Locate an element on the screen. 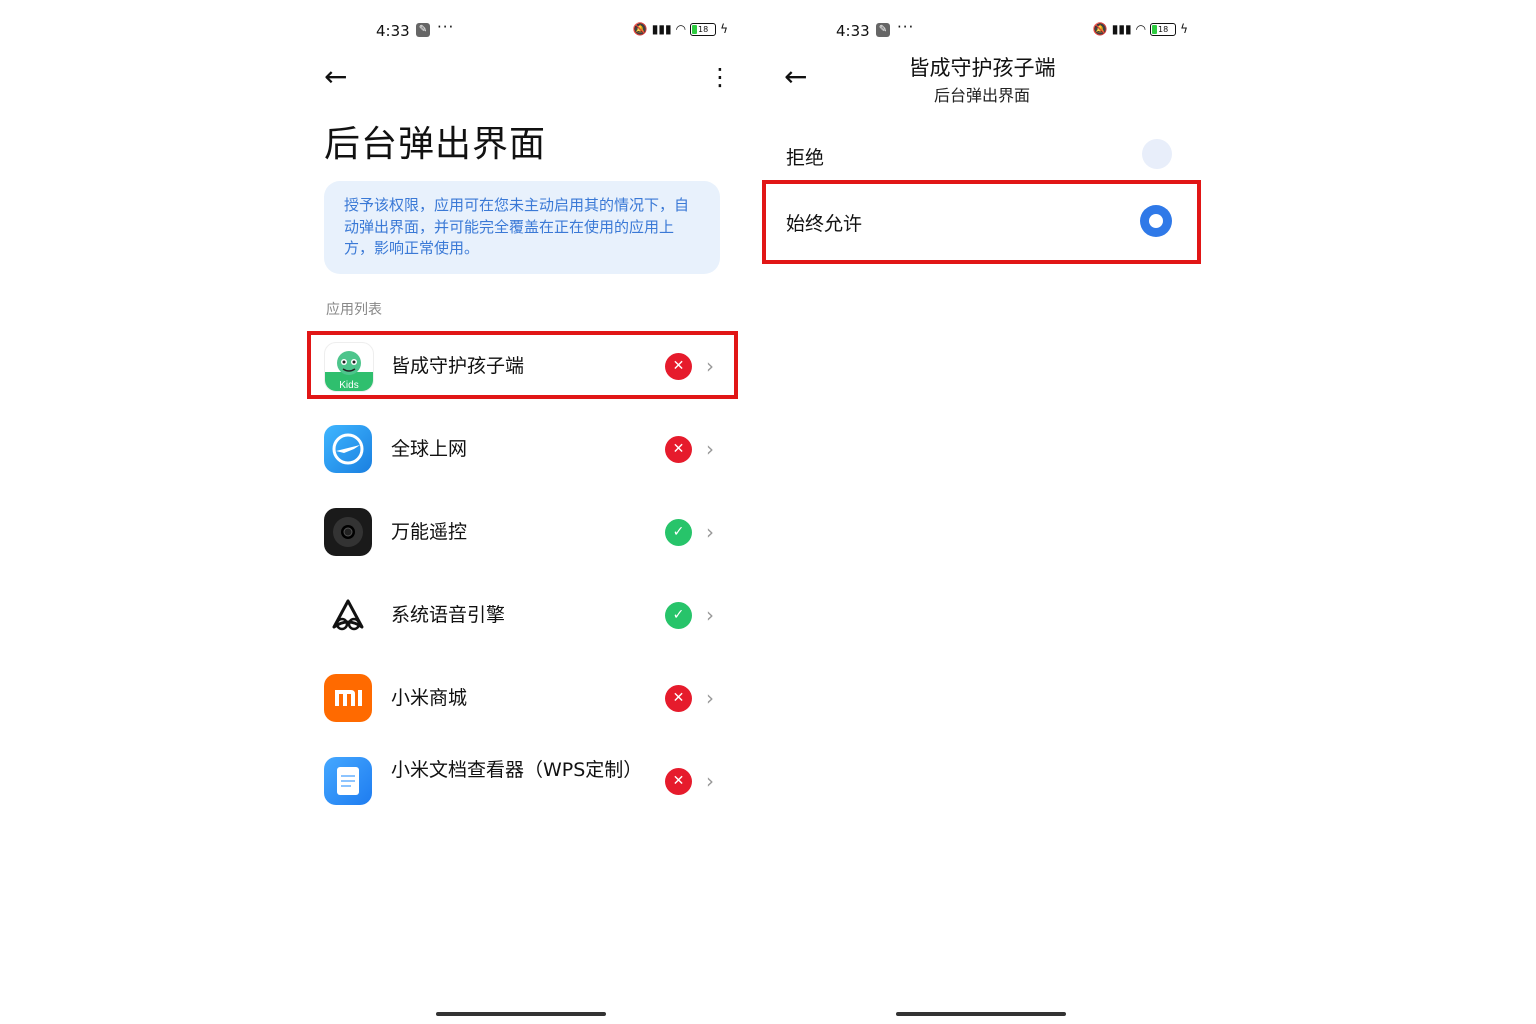 The height and width of the screenshot is (1024, 1536). app-row-mi-store: 小米商城 ✕ › is located at coordinates (522, 698).